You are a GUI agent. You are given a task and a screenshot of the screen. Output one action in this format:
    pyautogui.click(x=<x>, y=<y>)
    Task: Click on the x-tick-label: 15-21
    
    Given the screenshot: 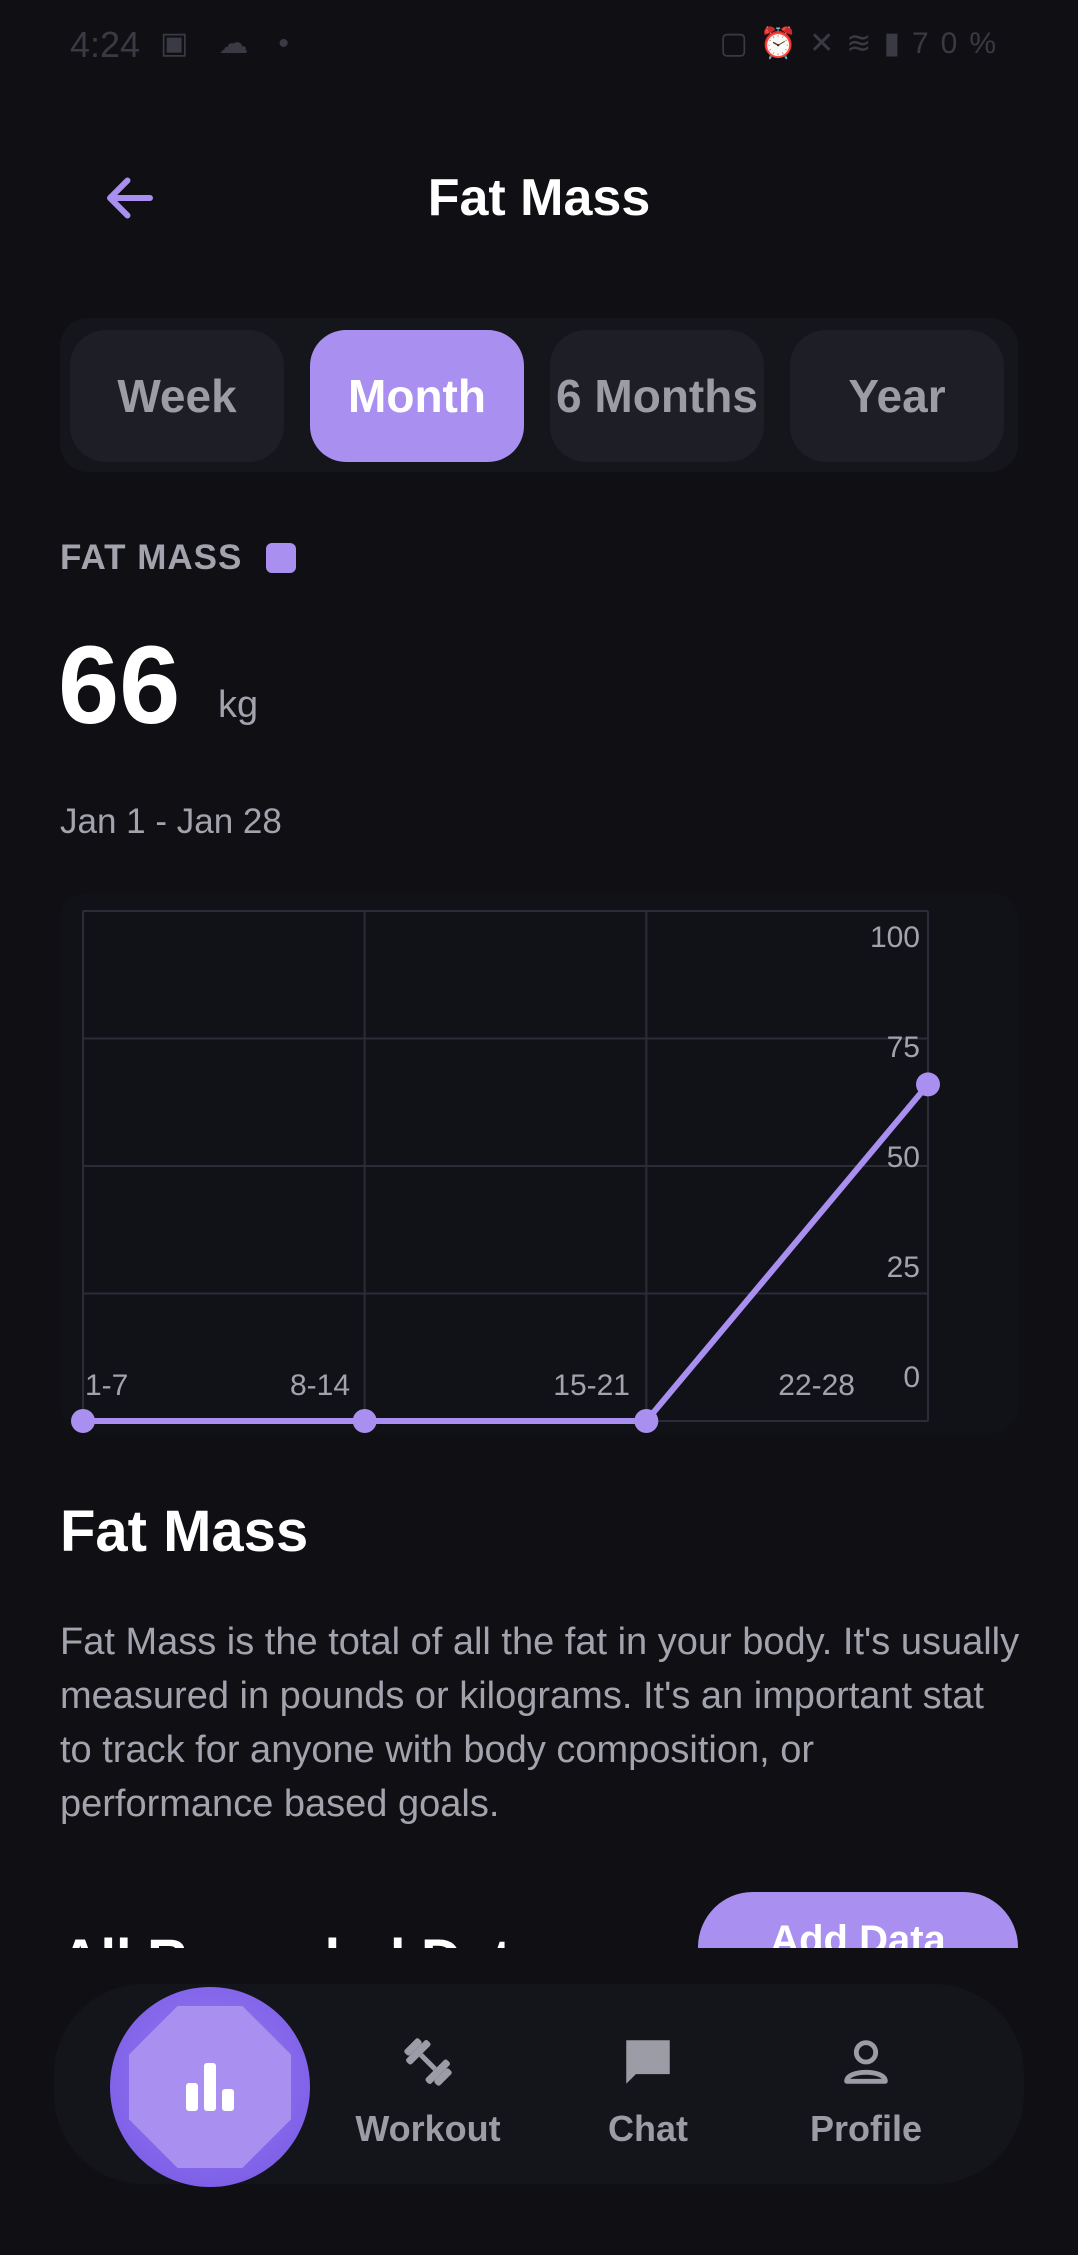 What is the action you would take?
    pyautogui.click(x=591, y=1385)
    